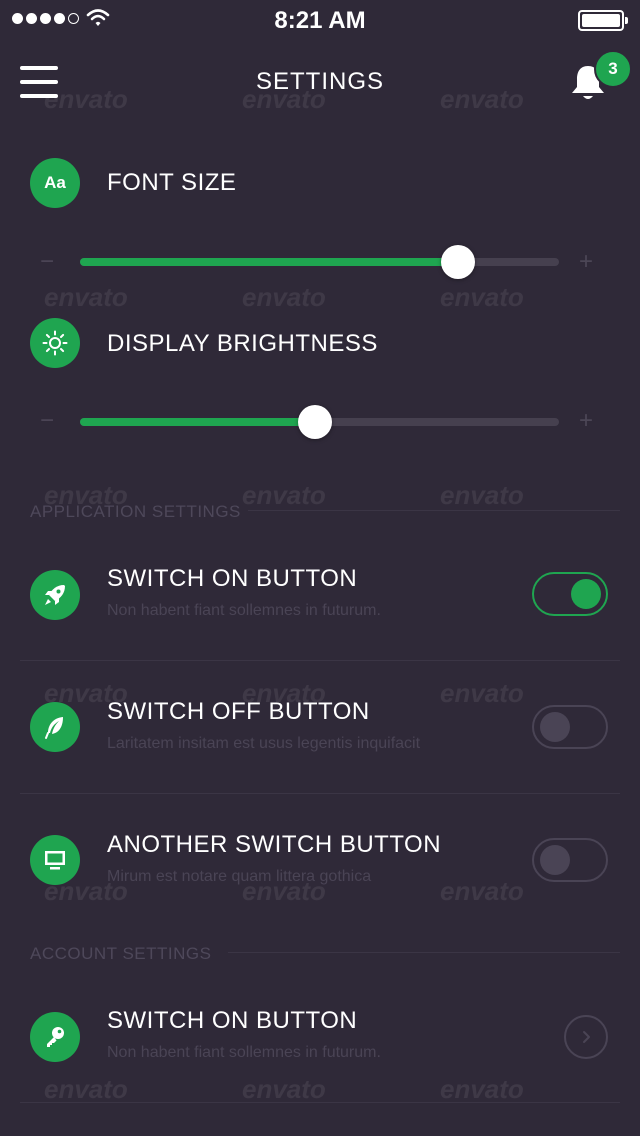  Describe the element at coordinates (570, 594) in the screenshot. I see `switch-toggle-on` at that location.